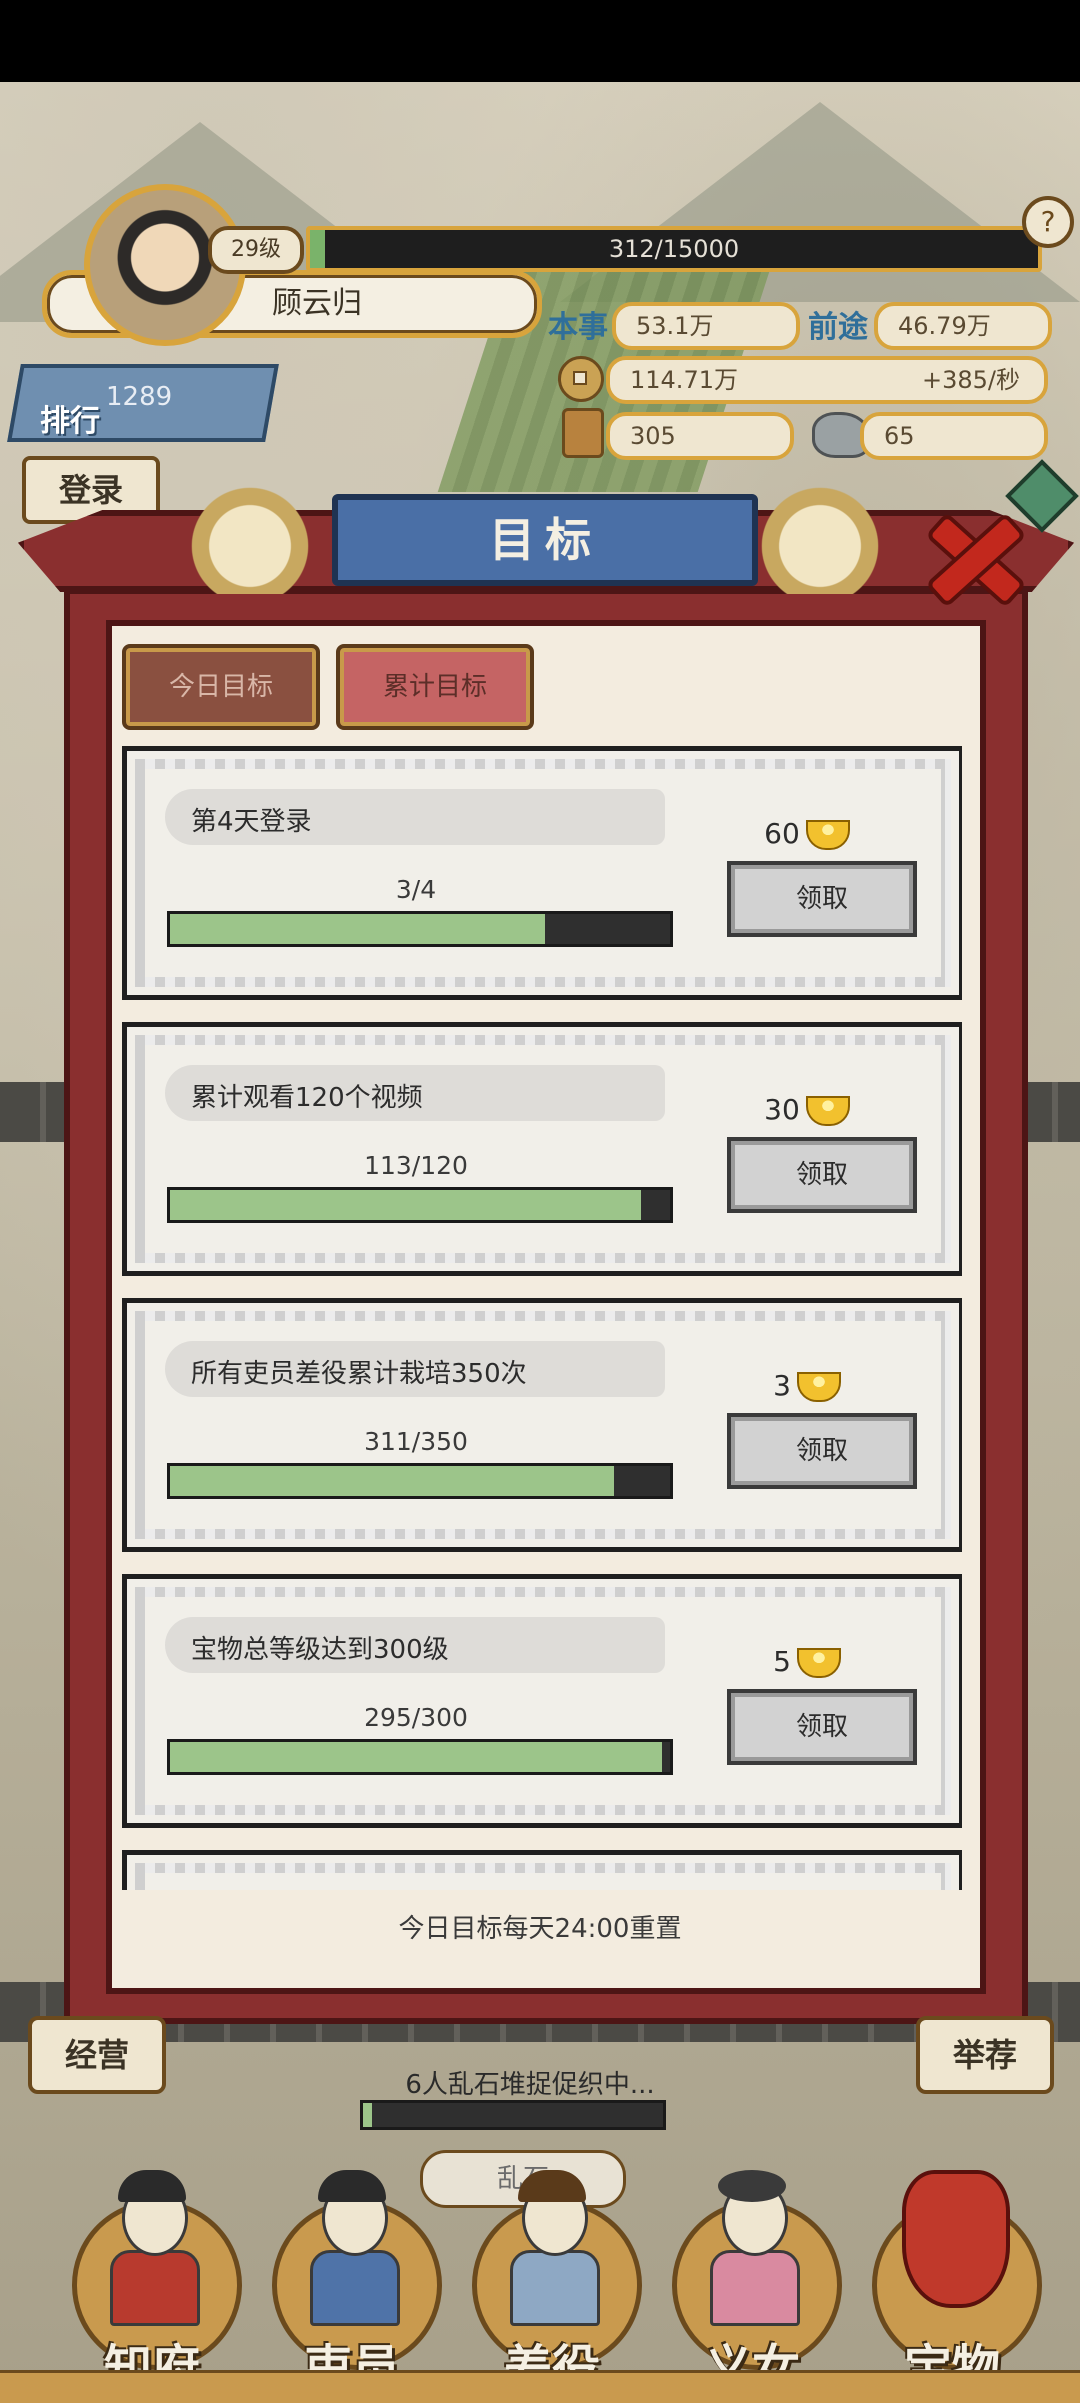 This screenshot has width=1080, height=2403. What do you see at coordinates (782, 1109) in the screenshot?
I see `reward-amount: 30` at bounding box center [782, 1109].